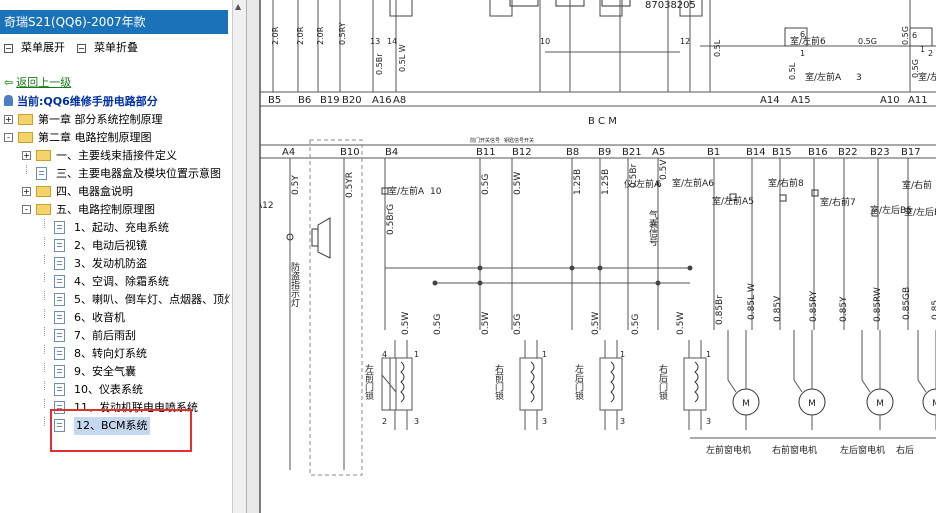  Describe the element at coordinates (107, 47) in the screenshot. I see `collapse-all-button: 菜单折叠` at that location.